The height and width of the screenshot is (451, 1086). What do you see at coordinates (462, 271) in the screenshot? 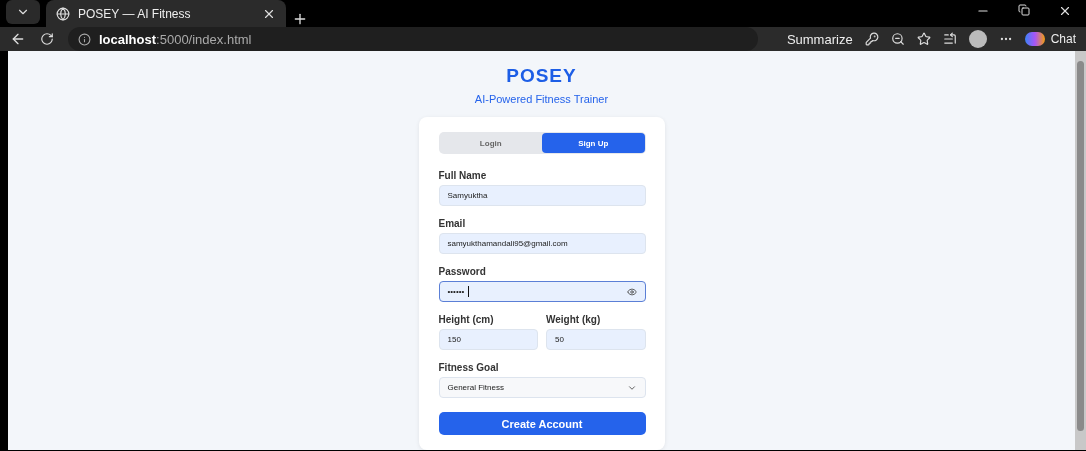
I see `field-label: Password` at bounding box center [462, 271].